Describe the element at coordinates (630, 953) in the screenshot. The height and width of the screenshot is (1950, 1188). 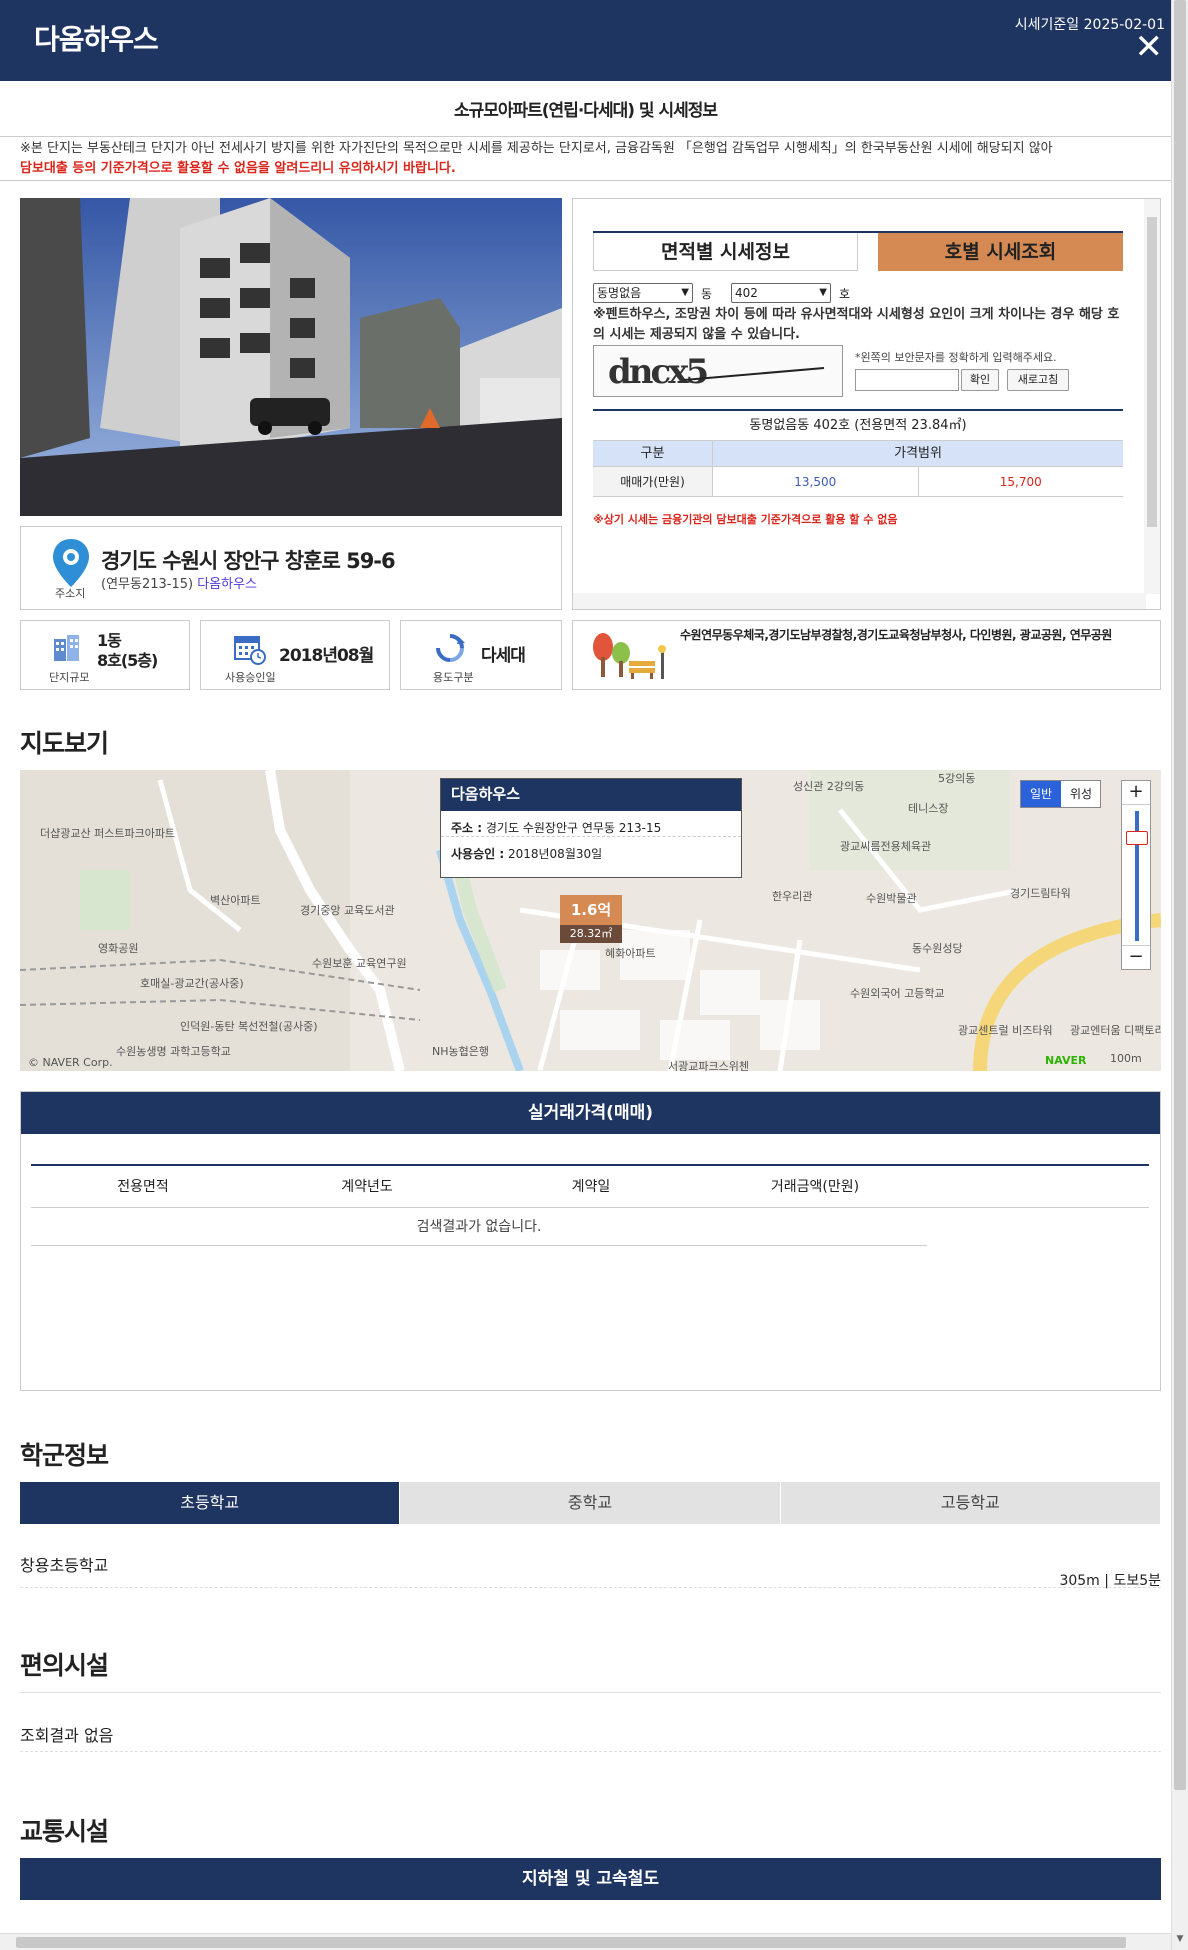
I see `map-label: 혜화아파트` at that location.